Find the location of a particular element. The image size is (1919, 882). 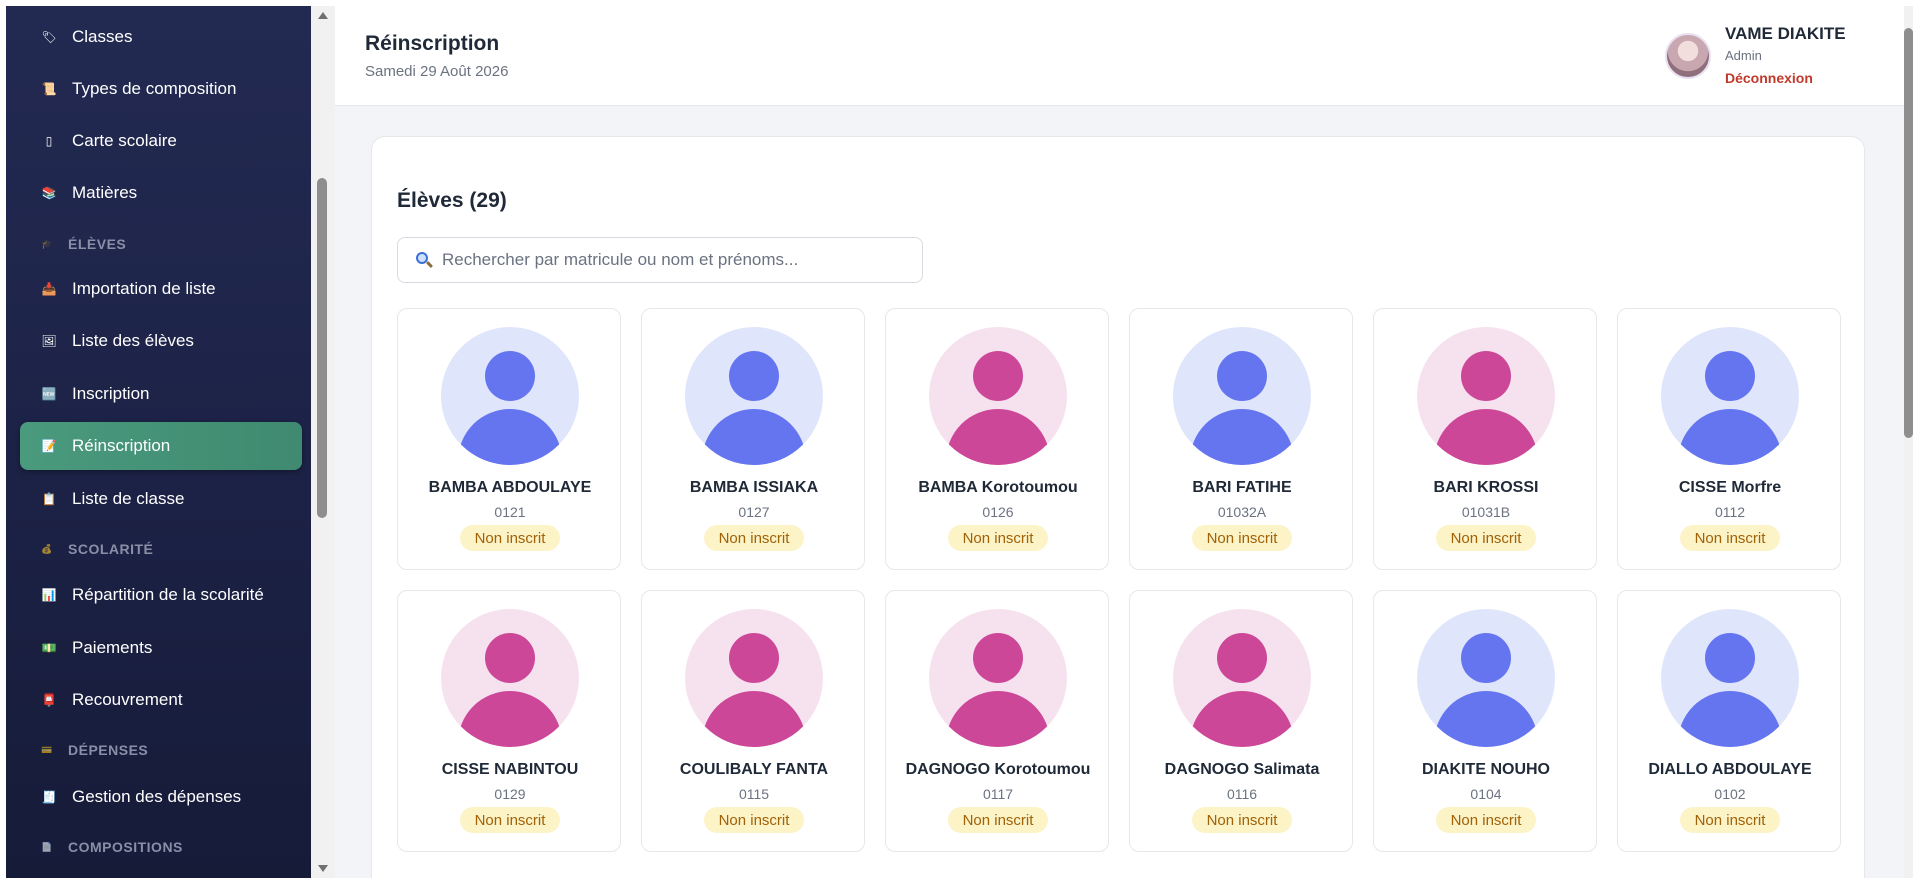

inbox-icon: 📥 is located at coordinates (49, 289).